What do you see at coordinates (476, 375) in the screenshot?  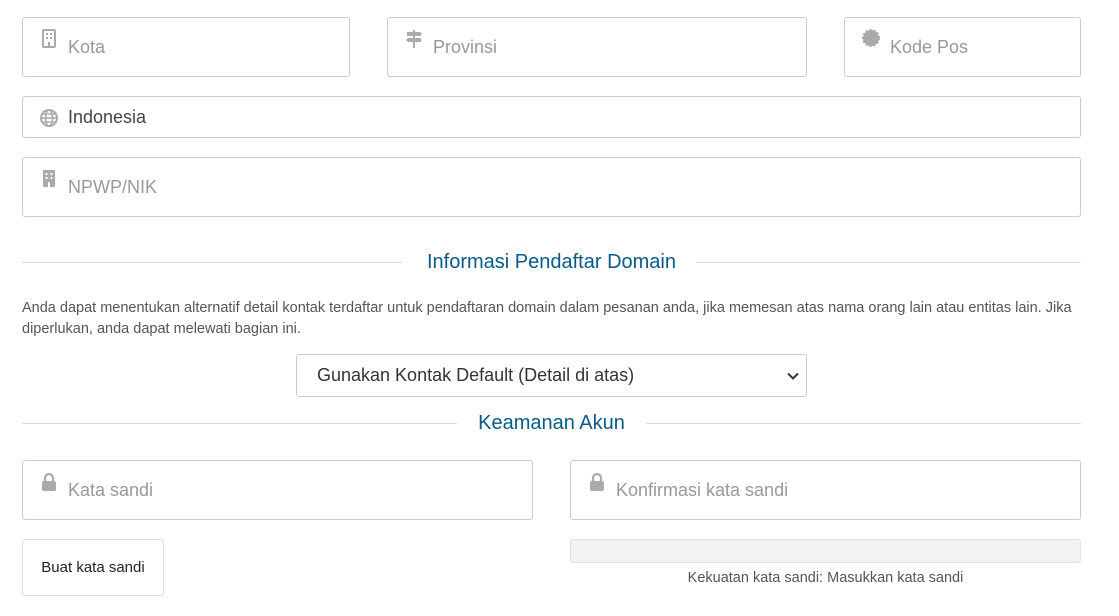 I see `contact-select-value: Gunakan Kontak Default (Detail di atas)` at bounding box center [476, 375].